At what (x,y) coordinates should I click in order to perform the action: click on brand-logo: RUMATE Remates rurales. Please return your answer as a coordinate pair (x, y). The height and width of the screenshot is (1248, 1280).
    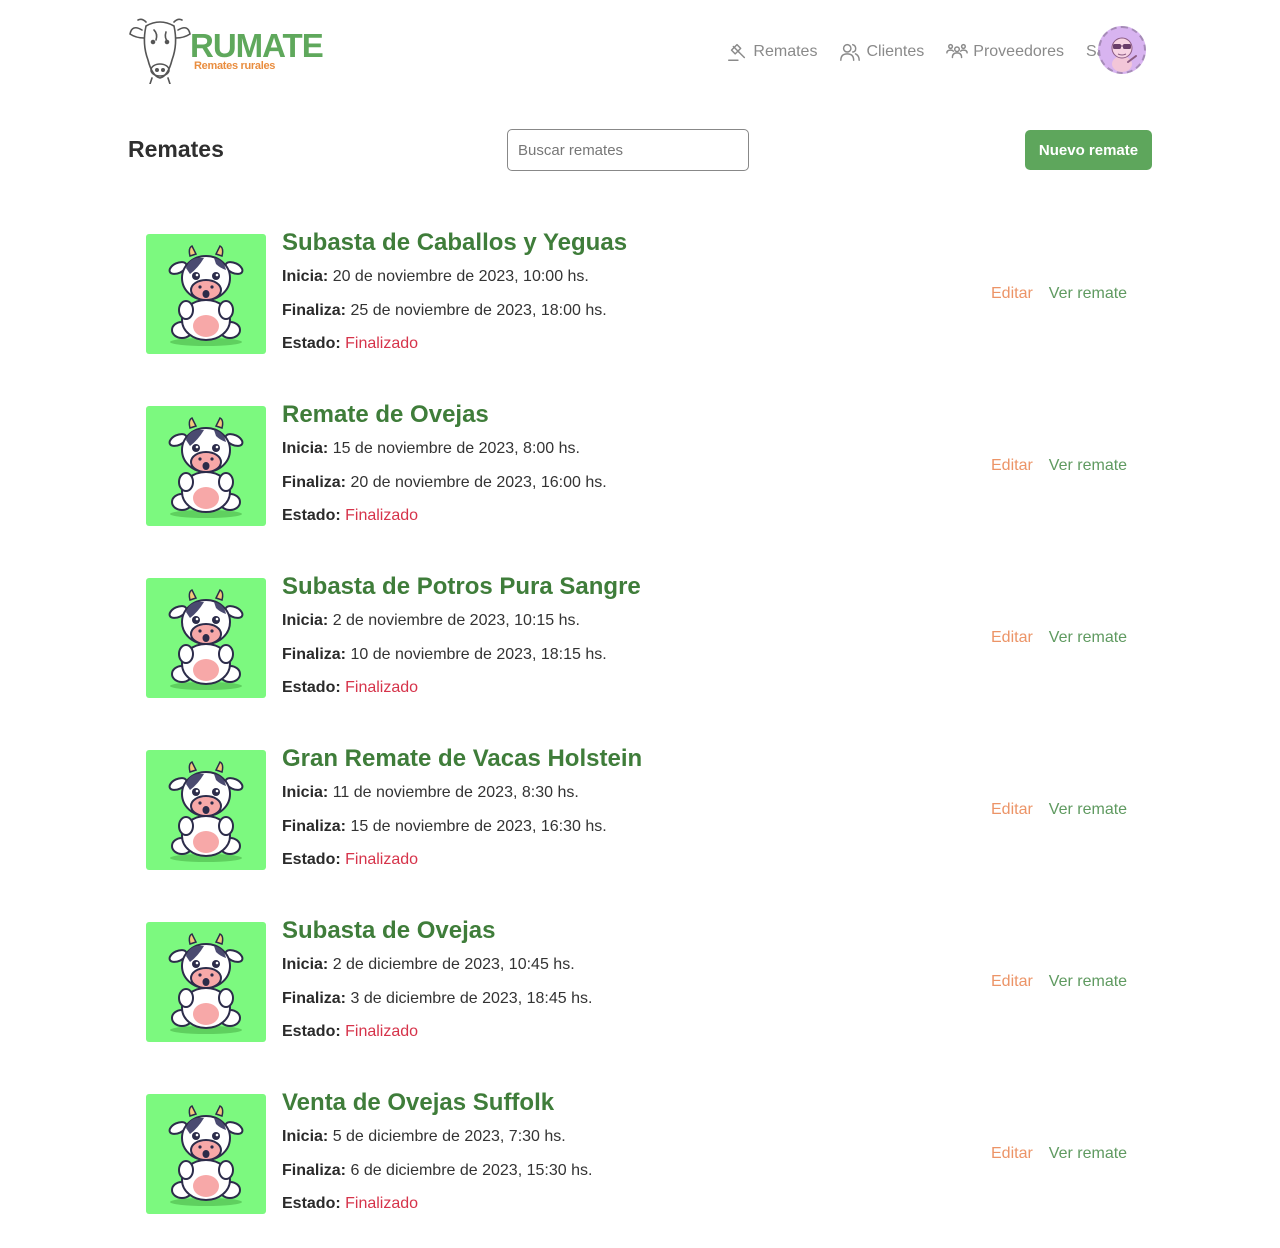
    Looking at the image, I should click on (228, 50).